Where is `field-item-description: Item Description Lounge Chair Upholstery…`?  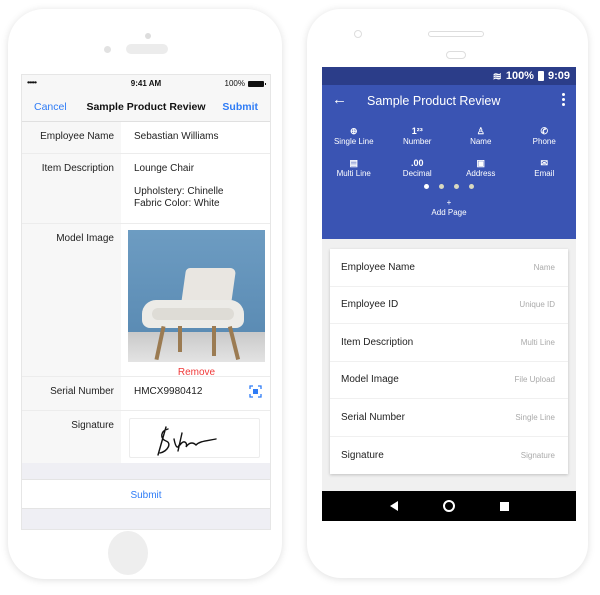 field-item-description: Item Description Lounge Chair Upholstery… is located at coordinates (146, 189).